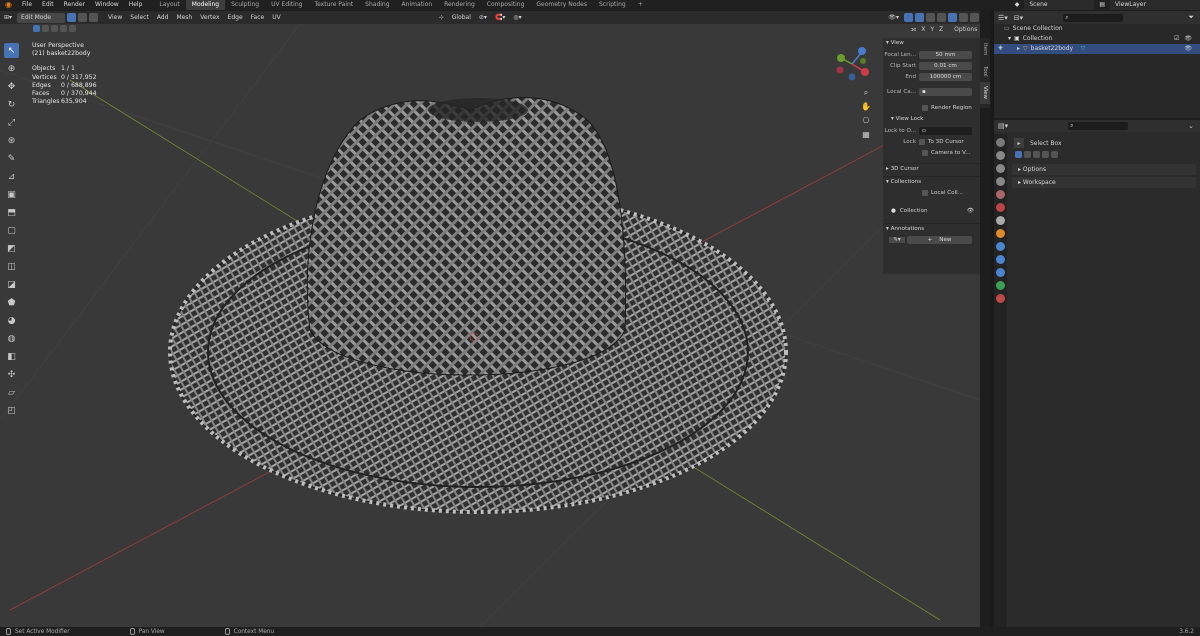 The width and height of the screenshot is (1200, 636). I want to click on expand-arrow-icon: ▸, so click(1018, 49).